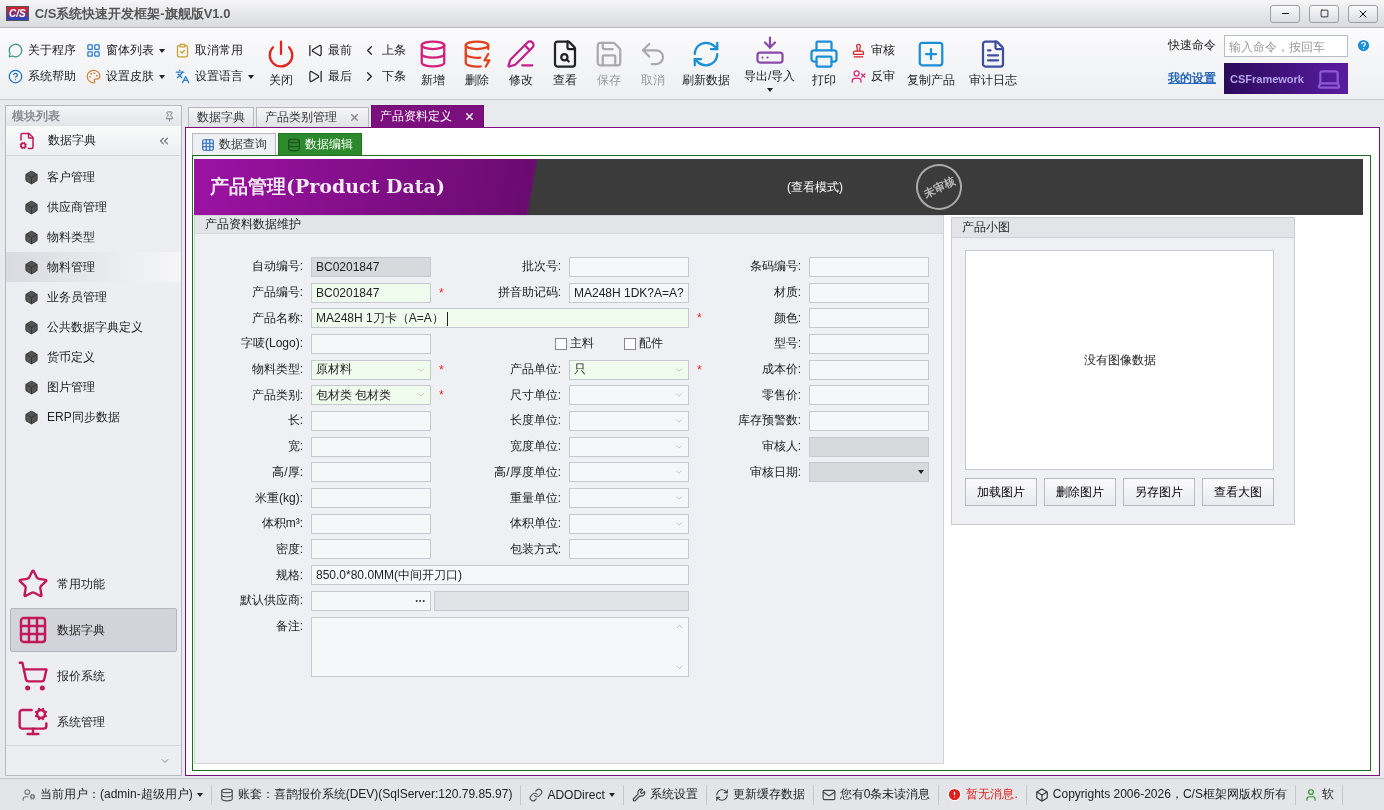 The width and height of the screenshot is (1384, 810). What do you see at coordinates (427, 116) in the screenshot?
I see `document-tab: 产品资料定义` at bounding box center [427, 116].